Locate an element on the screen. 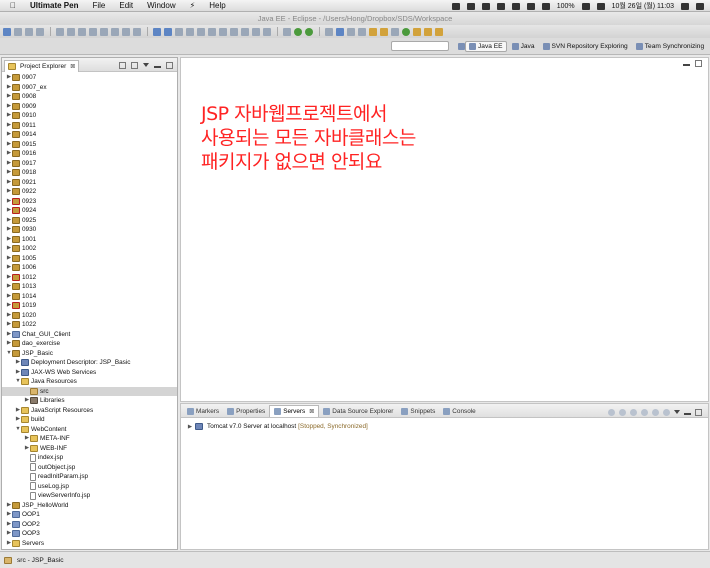 Image resolution: width=710 pixels, height=568 pixels. cloud-icon is located at coordinates (500, 6).